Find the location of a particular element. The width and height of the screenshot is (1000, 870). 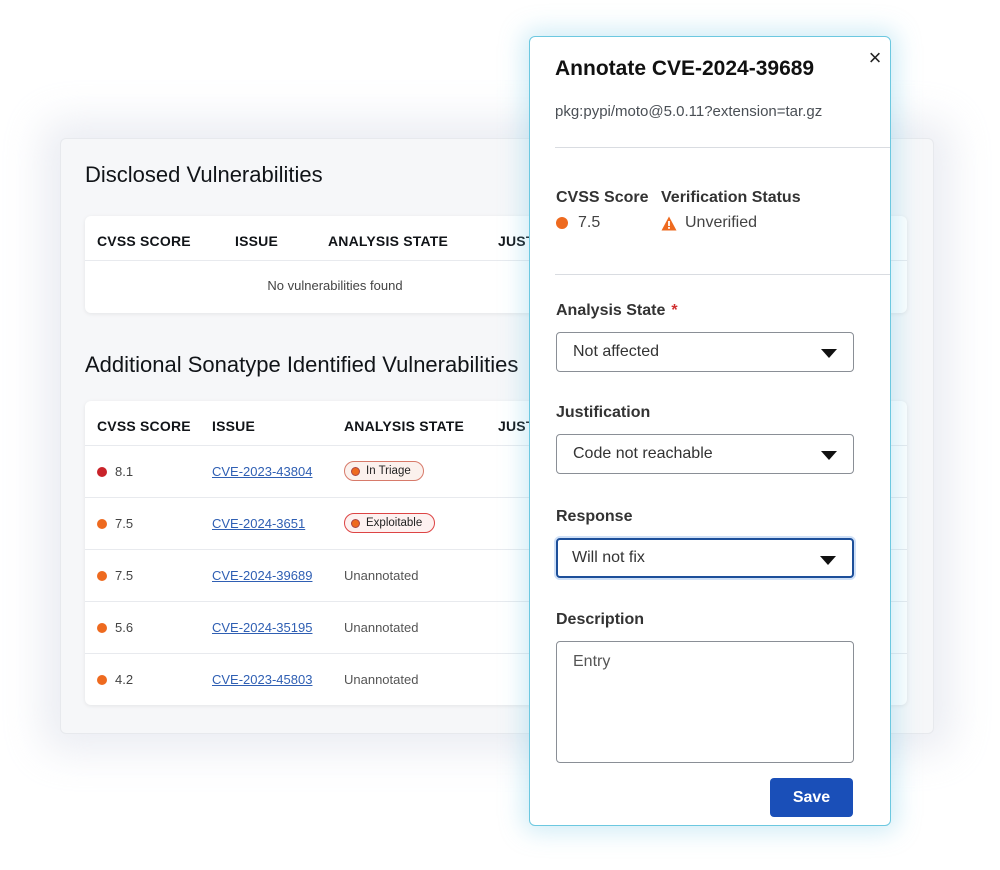

cvss-score: 4.2 is located at coordinates (115, 679).